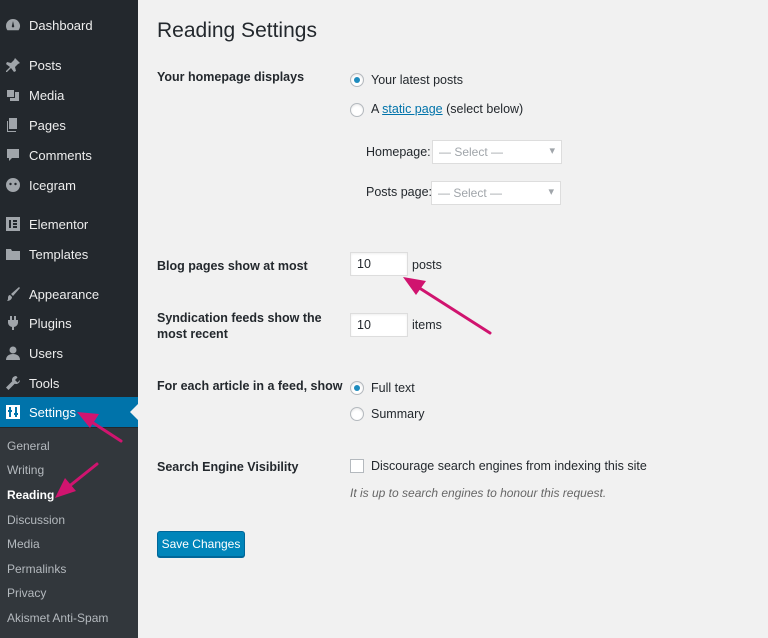 Image resolution: width=768 pixels, height=638 pixels. I want to click on wrench-icon, so click(13, 383).